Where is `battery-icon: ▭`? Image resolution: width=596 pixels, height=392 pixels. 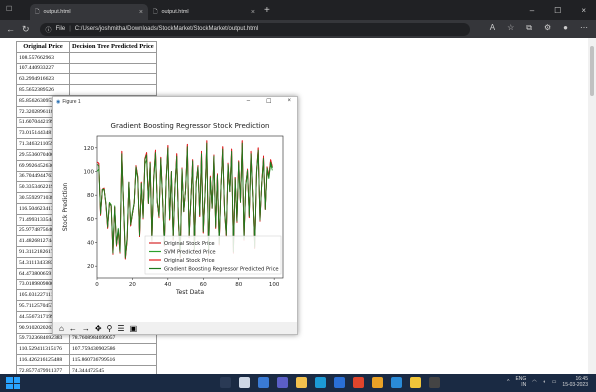
battery-icon: ▭ is located at coordinates (554, 382).